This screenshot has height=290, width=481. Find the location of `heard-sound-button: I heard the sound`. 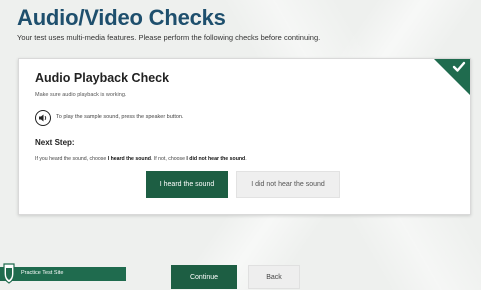

heard-sound-button: I heard the sound is located at coordinates (187, 184).